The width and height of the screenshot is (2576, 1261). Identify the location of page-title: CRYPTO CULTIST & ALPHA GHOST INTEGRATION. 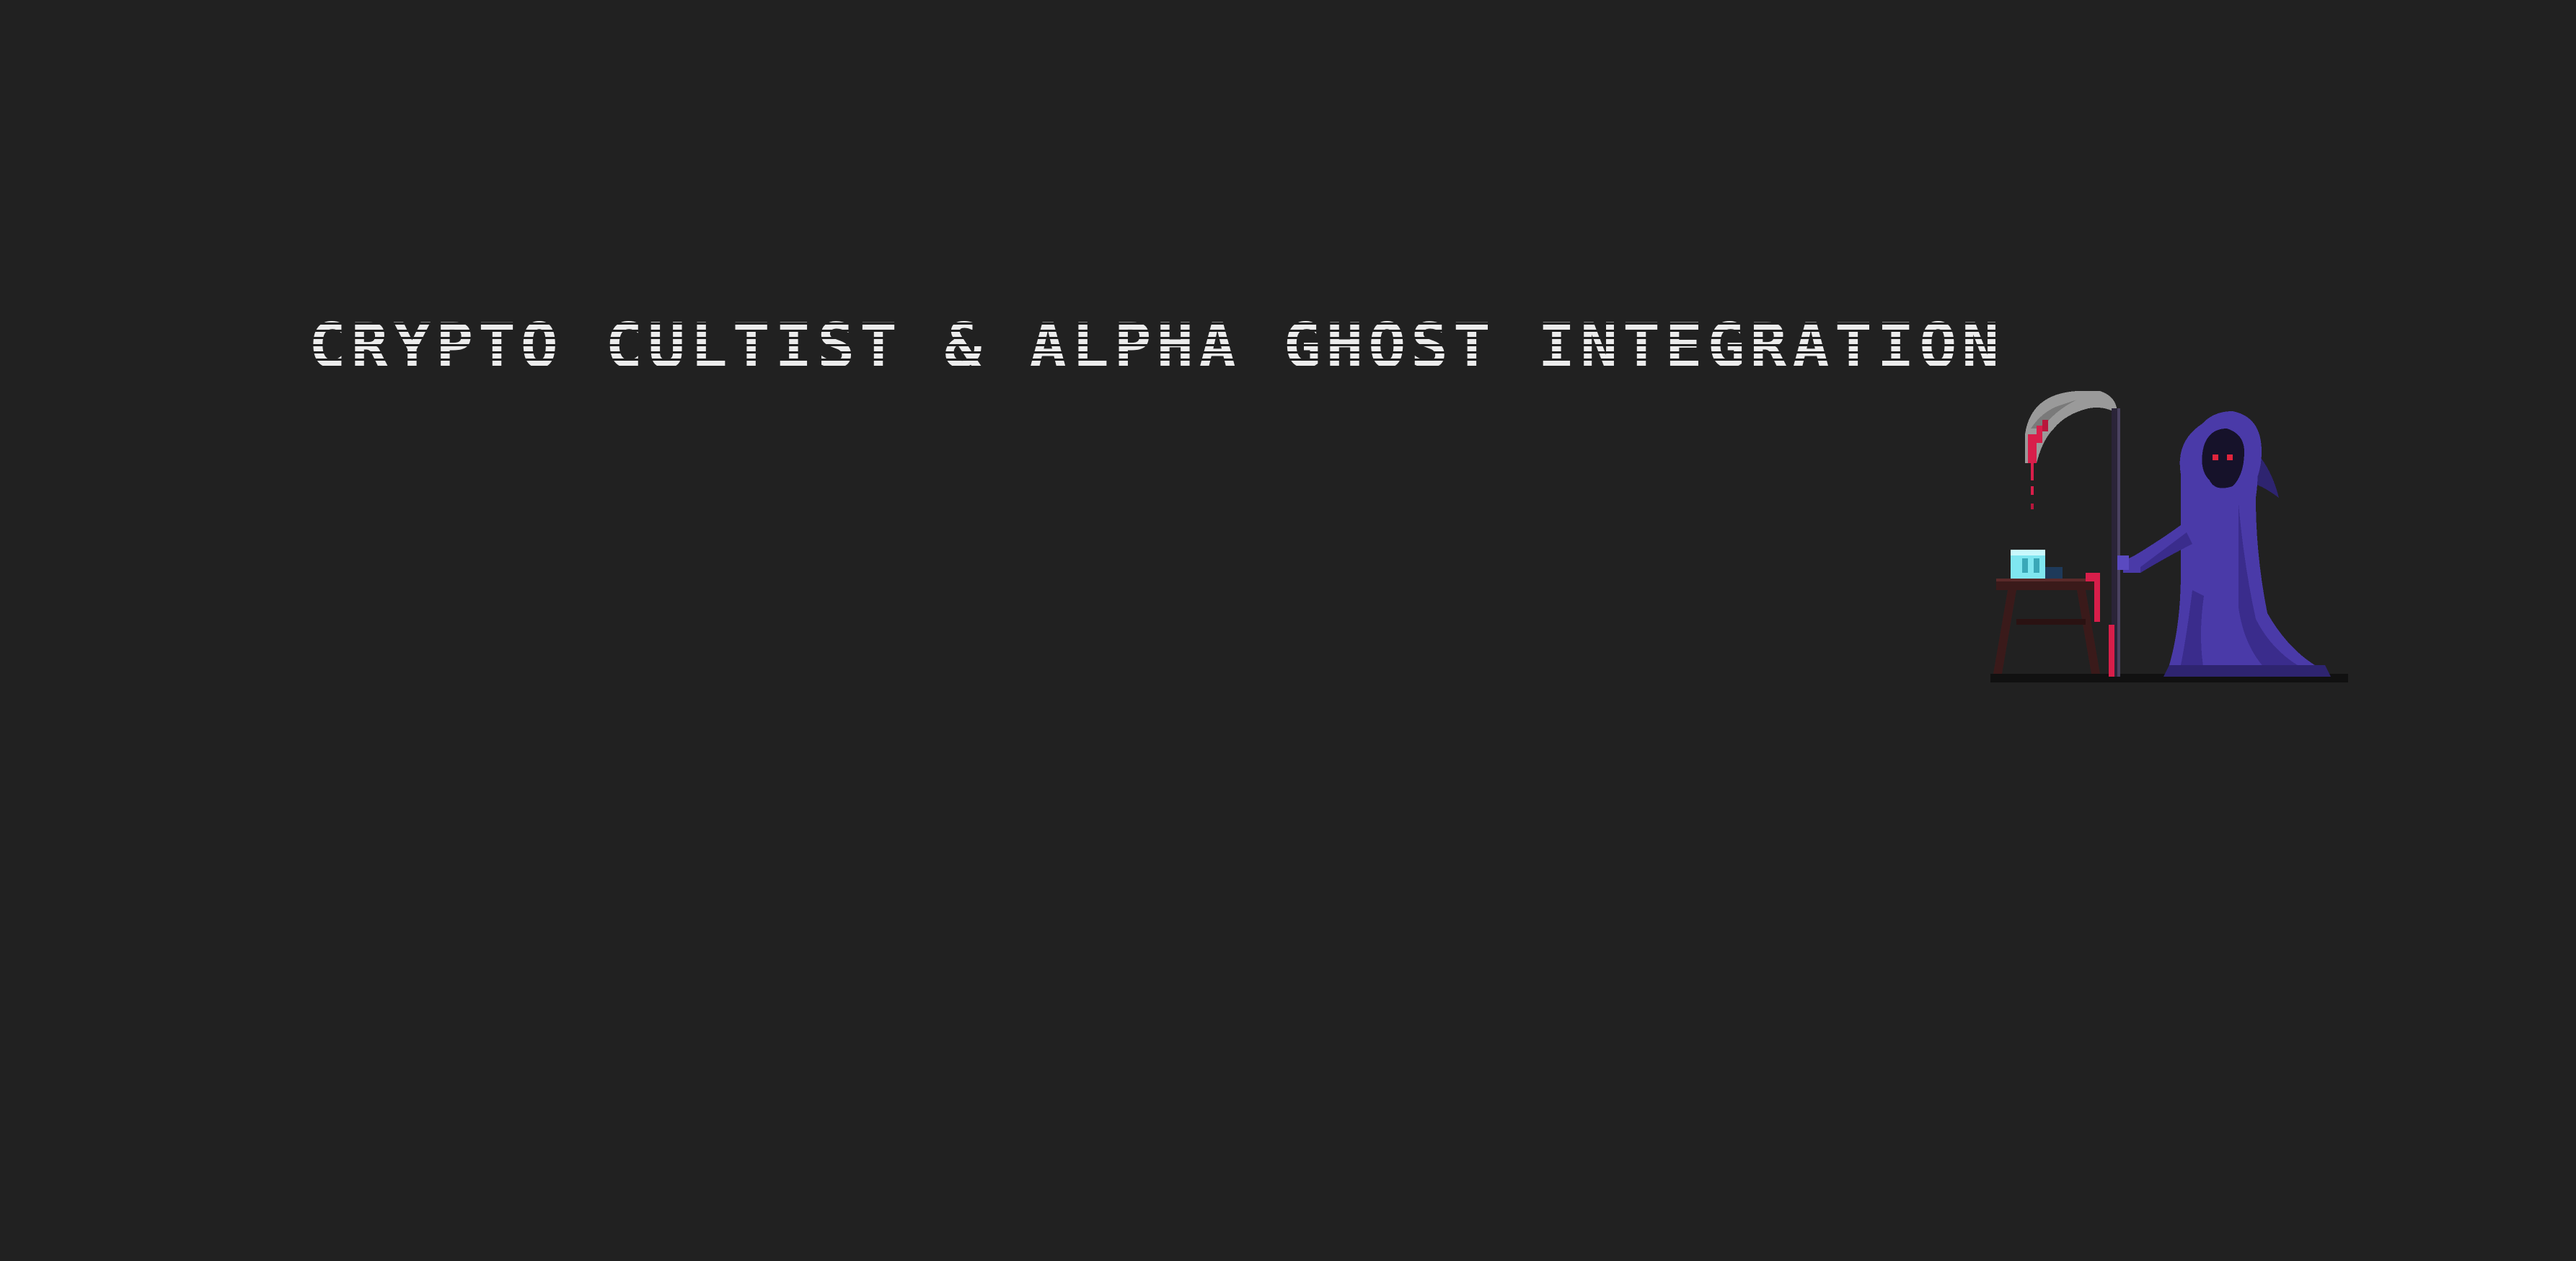
(1157, 346).